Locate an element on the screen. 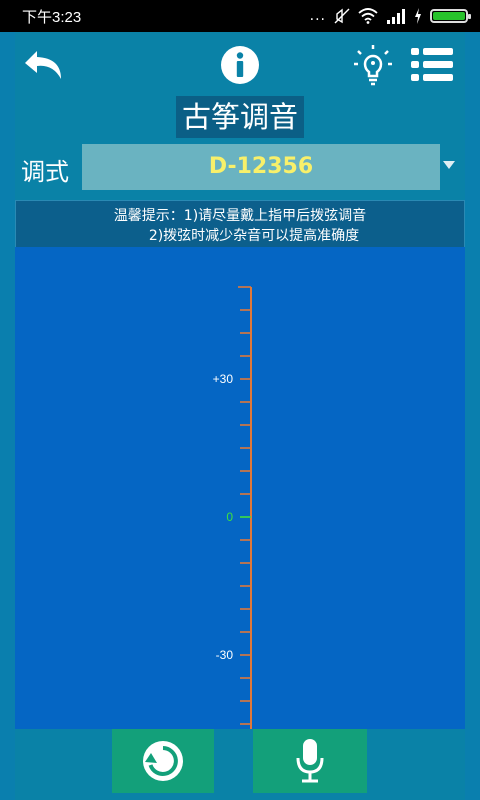 Image resolution: width=480 pixels, height=800 pixels. charging-icon is located at coordinates (418, 16).